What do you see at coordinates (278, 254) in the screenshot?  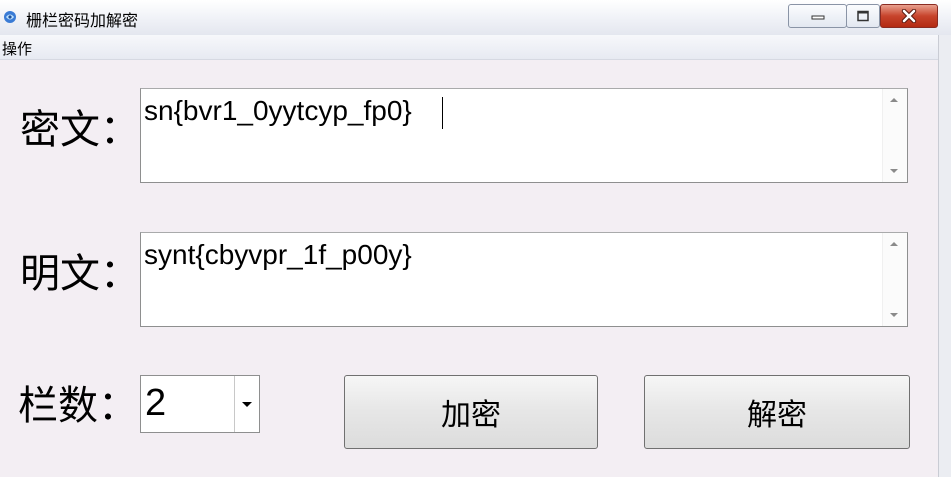 I see `plaintext-text: synt{cbyvpr_1f_p00y}` at bounding box center [278, 254].